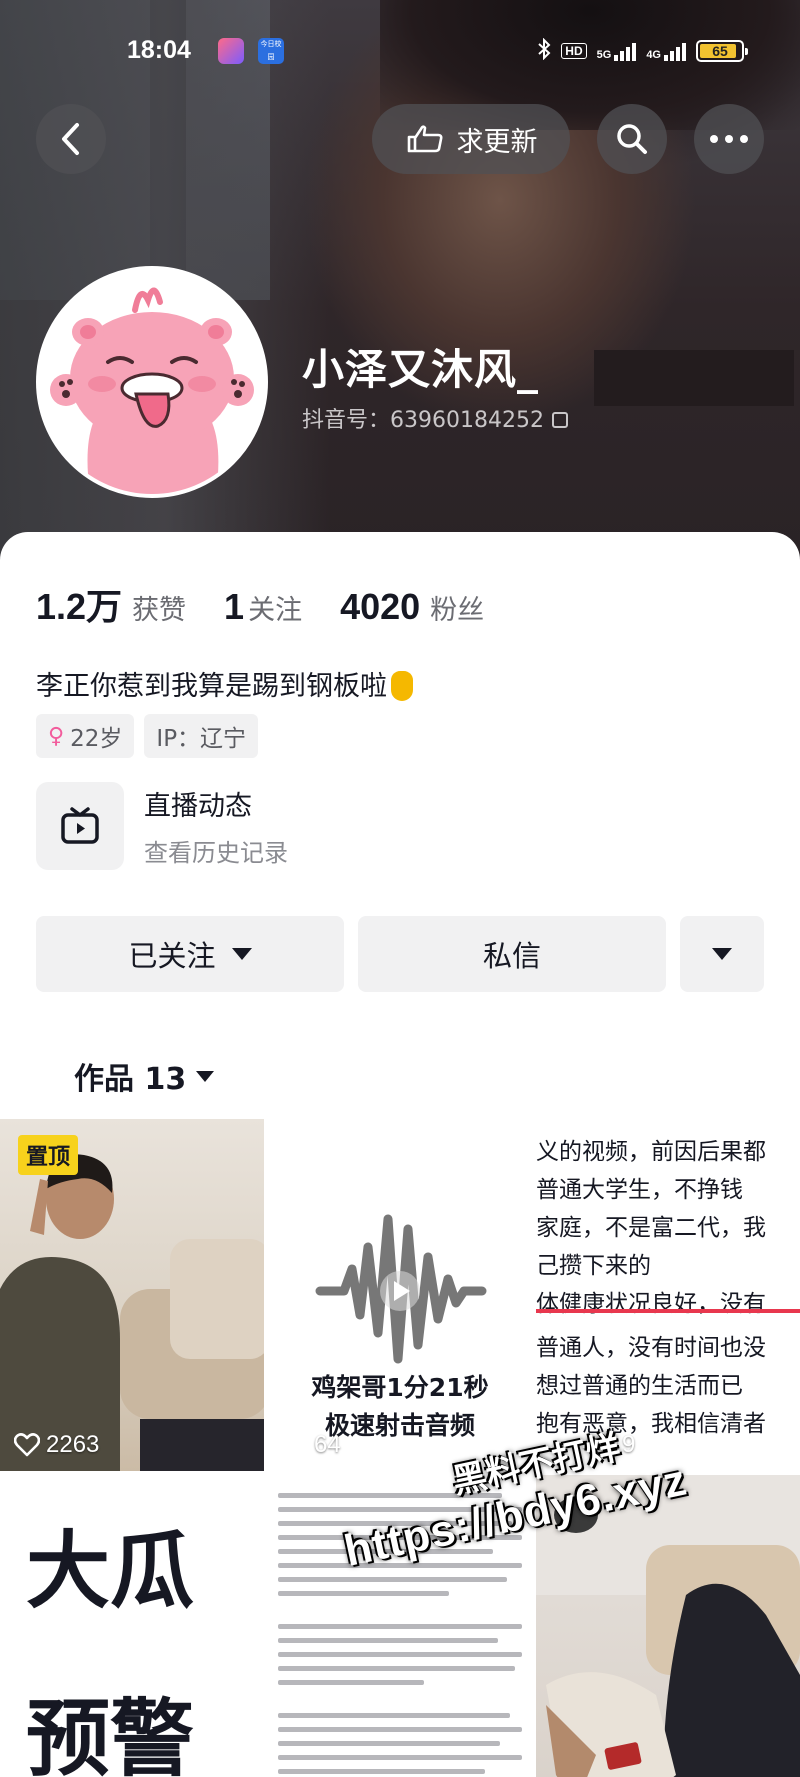  What do you see at coordinates (694, 378) in the screenshot?
I see `redaction-block` at bounding box center [694, 378].